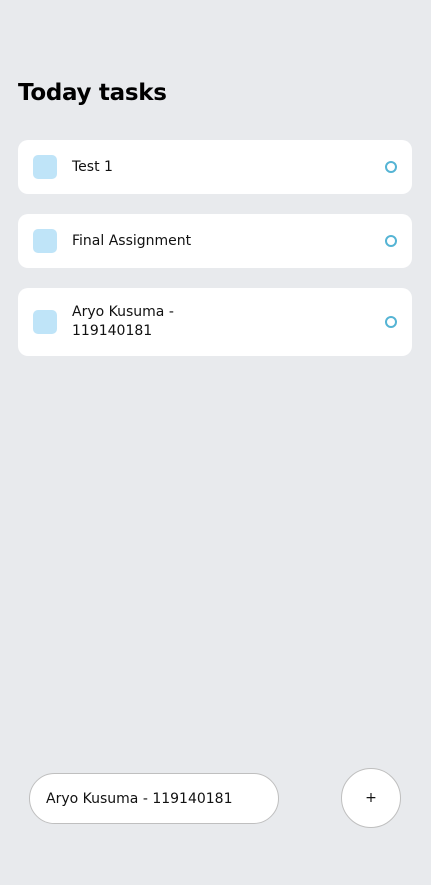  I want to click on task-text: Test 1, so click(92, 166).